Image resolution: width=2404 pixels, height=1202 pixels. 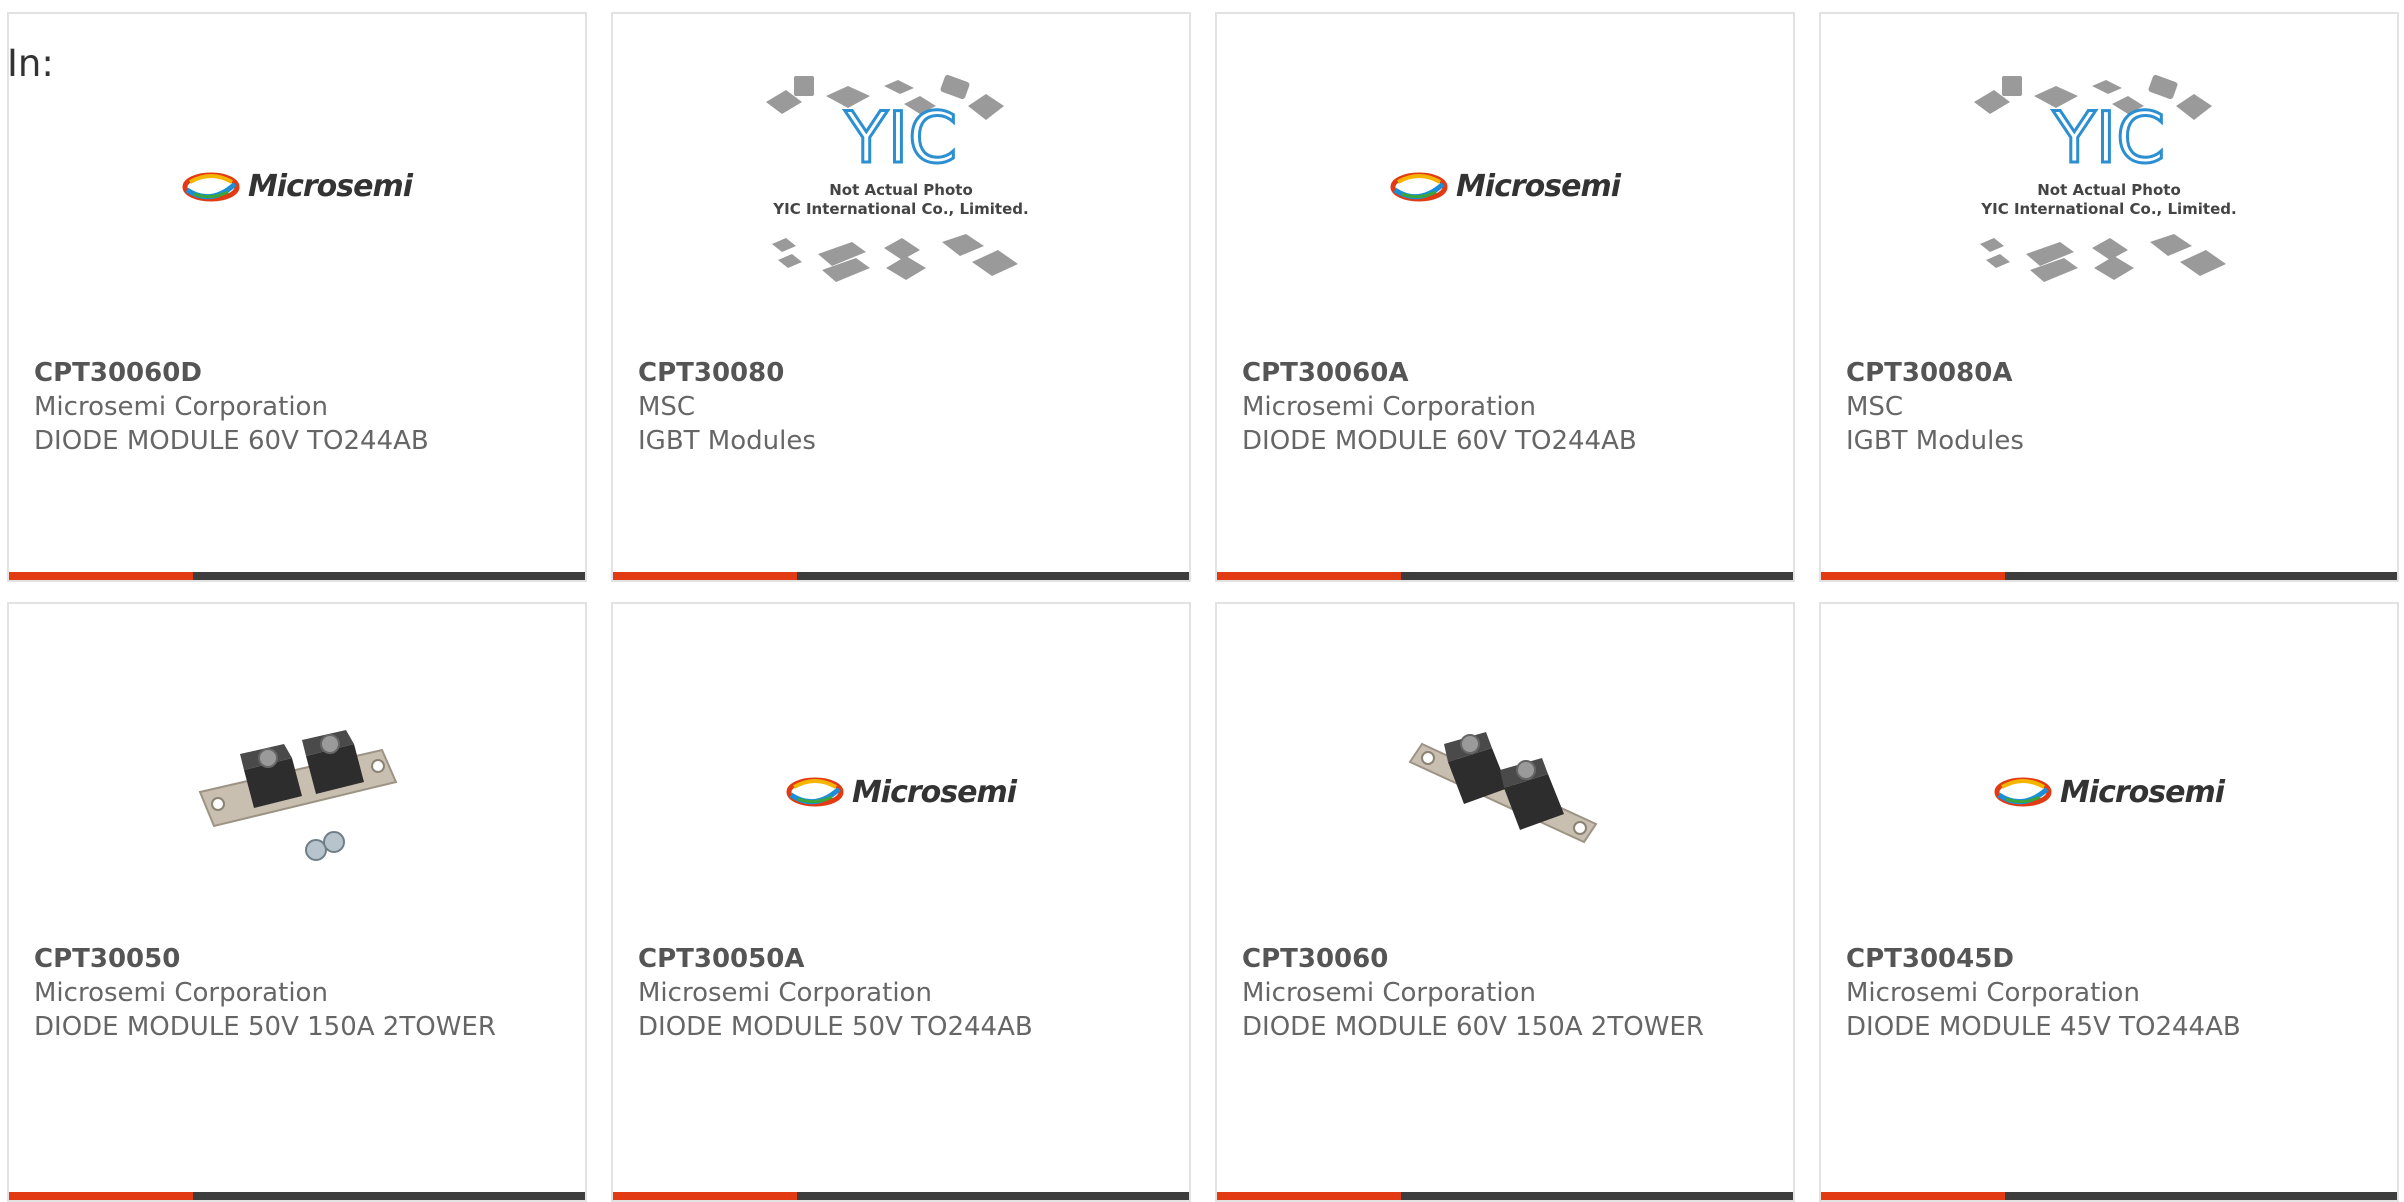 What do you see at coordinates (30, 63) in the screenshot?
I see `filter-label: In:` at bounding box center [30, 63].